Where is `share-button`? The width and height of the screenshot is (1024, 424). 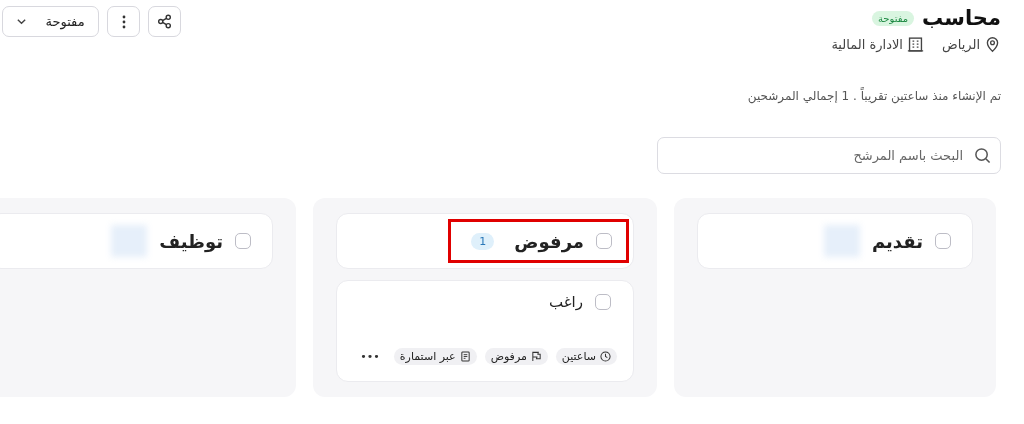 share-button is located at coordinates (164, 21).